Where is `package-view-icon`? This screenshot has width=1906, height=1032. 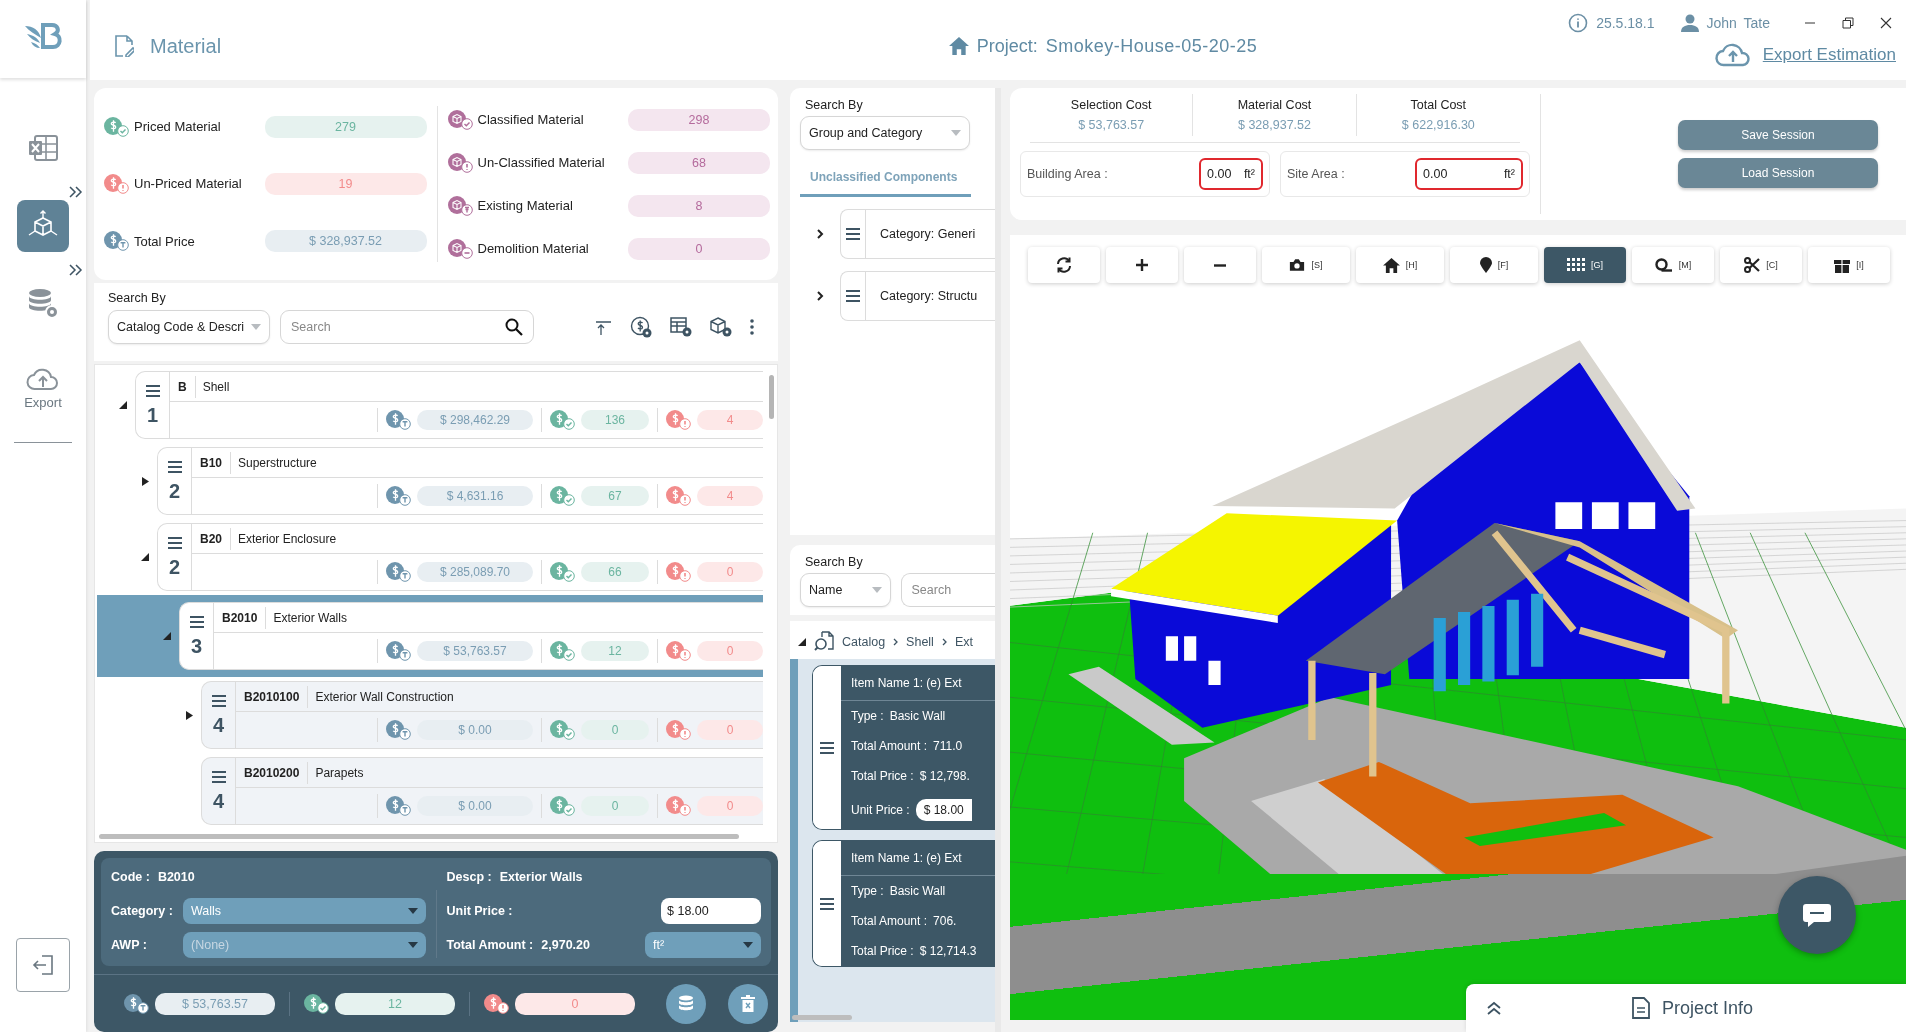 package-view-icon is located at coordinates (721, 327).